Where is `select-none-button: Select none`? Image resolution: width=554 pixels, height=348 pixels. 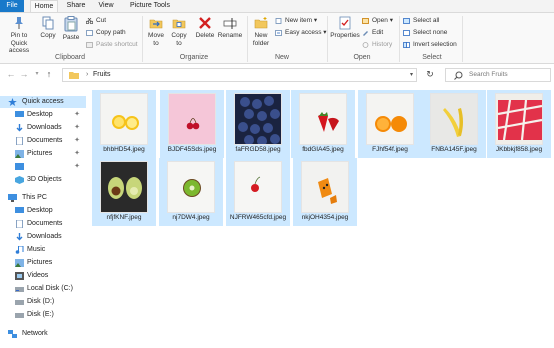 select-none-button: Select none is located at coordinates (425, 33).